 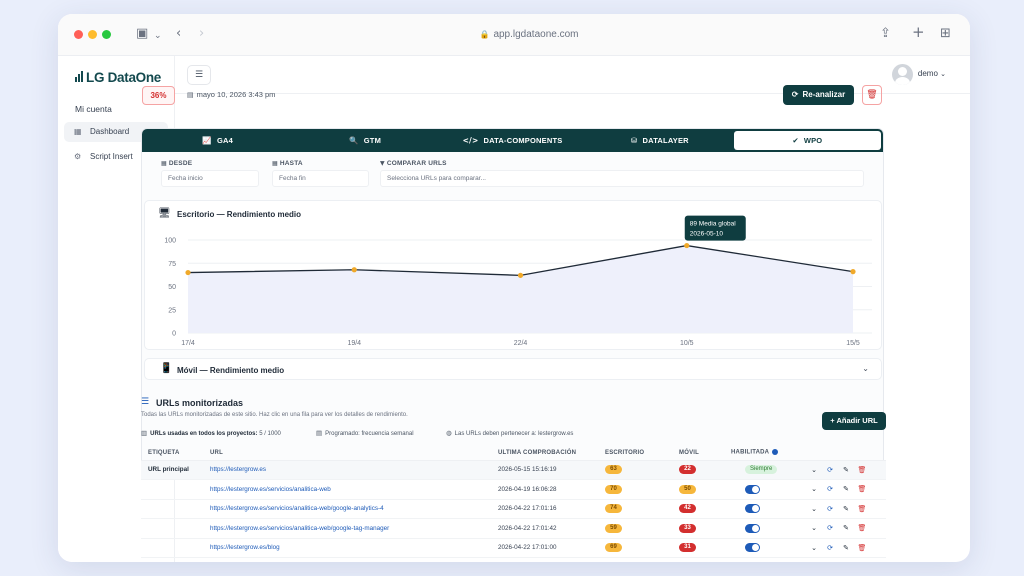 I want to click on chart-icon: ▥, so click(x=144, y=433).